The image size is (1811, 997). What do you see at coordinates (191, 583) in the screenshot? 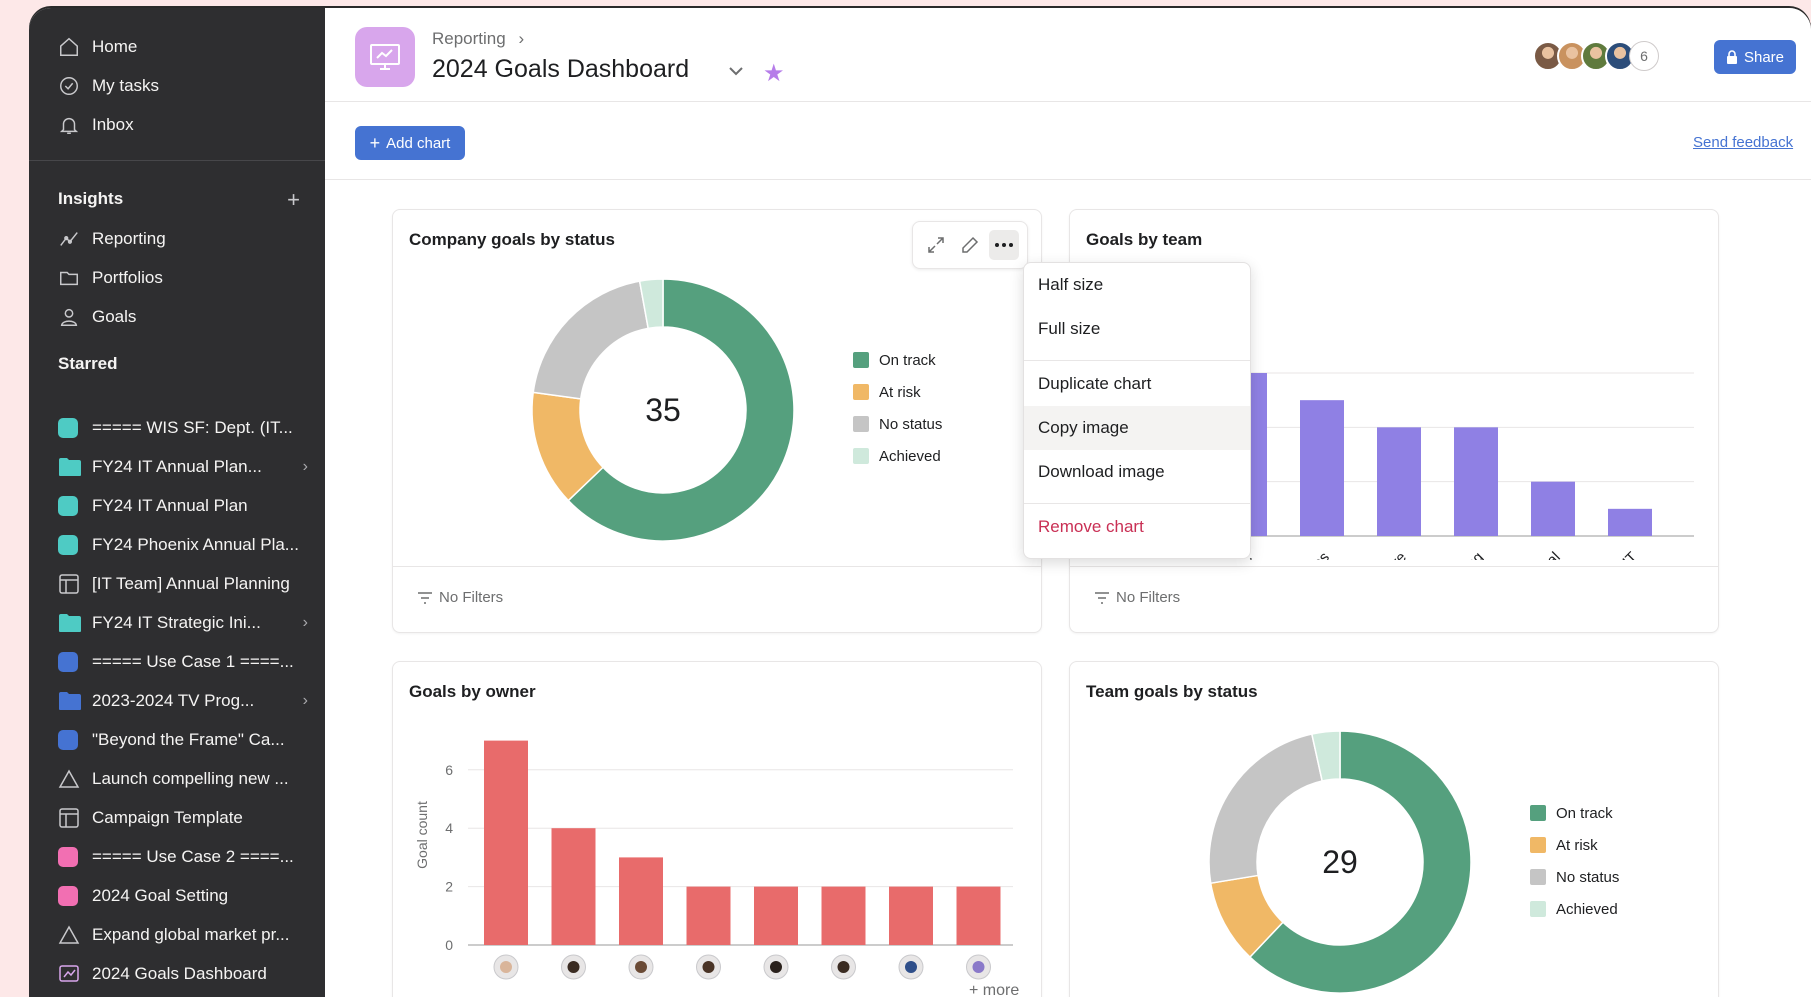
I see `starred-item-label: [IT Team] Annual Planning` at bounding box center [191, 583].